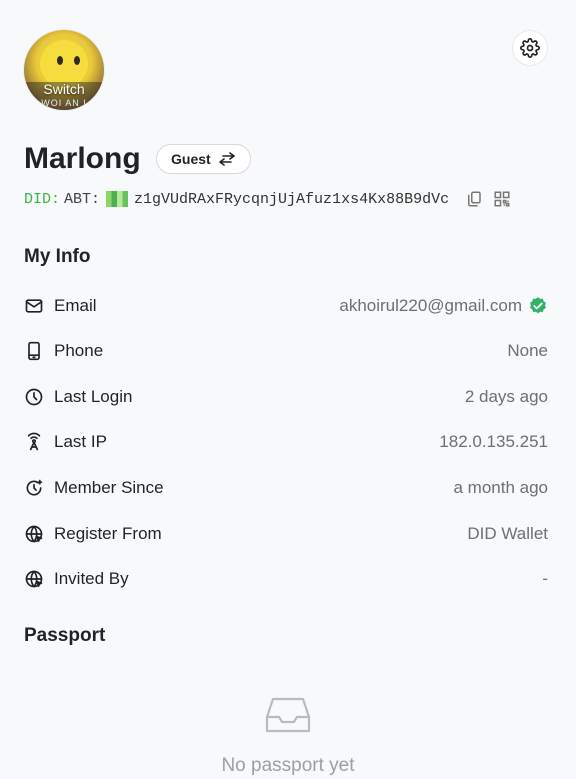  Describe the element at coordinates (286, 397) in the screenshot. I see `info-row-last-login: Last Login 2 days ago` at that location.